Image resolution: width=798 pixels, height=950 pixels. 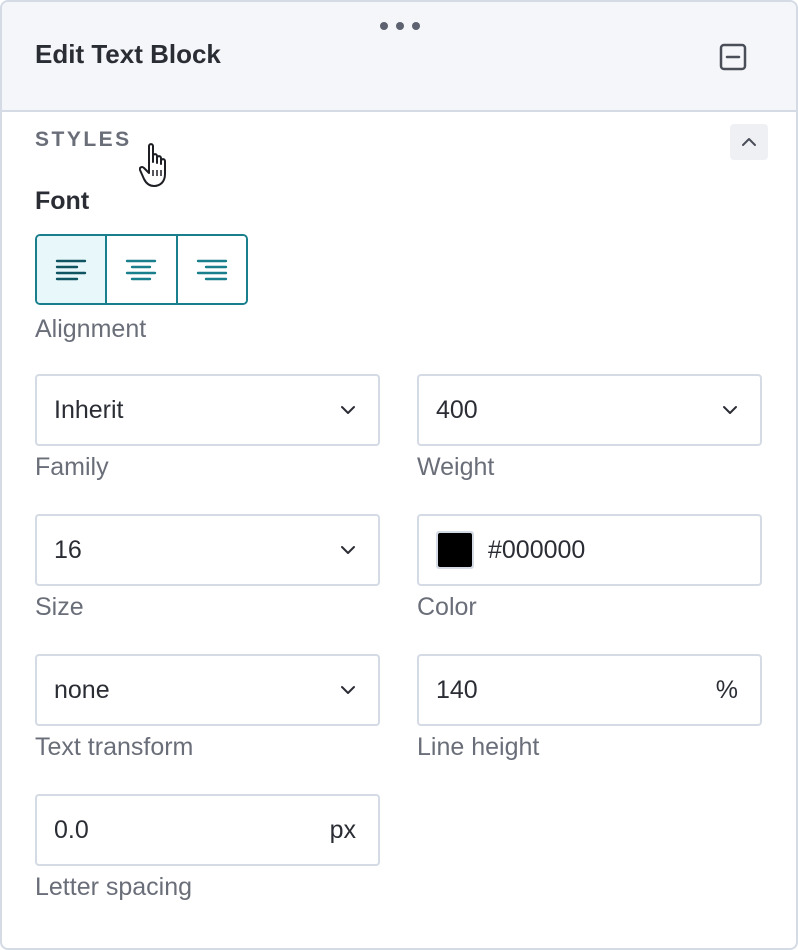 What do you see at coordinates (726, 689) in the screenshot?
I see `line-height-unit: %` at bounding box center [726, 689].